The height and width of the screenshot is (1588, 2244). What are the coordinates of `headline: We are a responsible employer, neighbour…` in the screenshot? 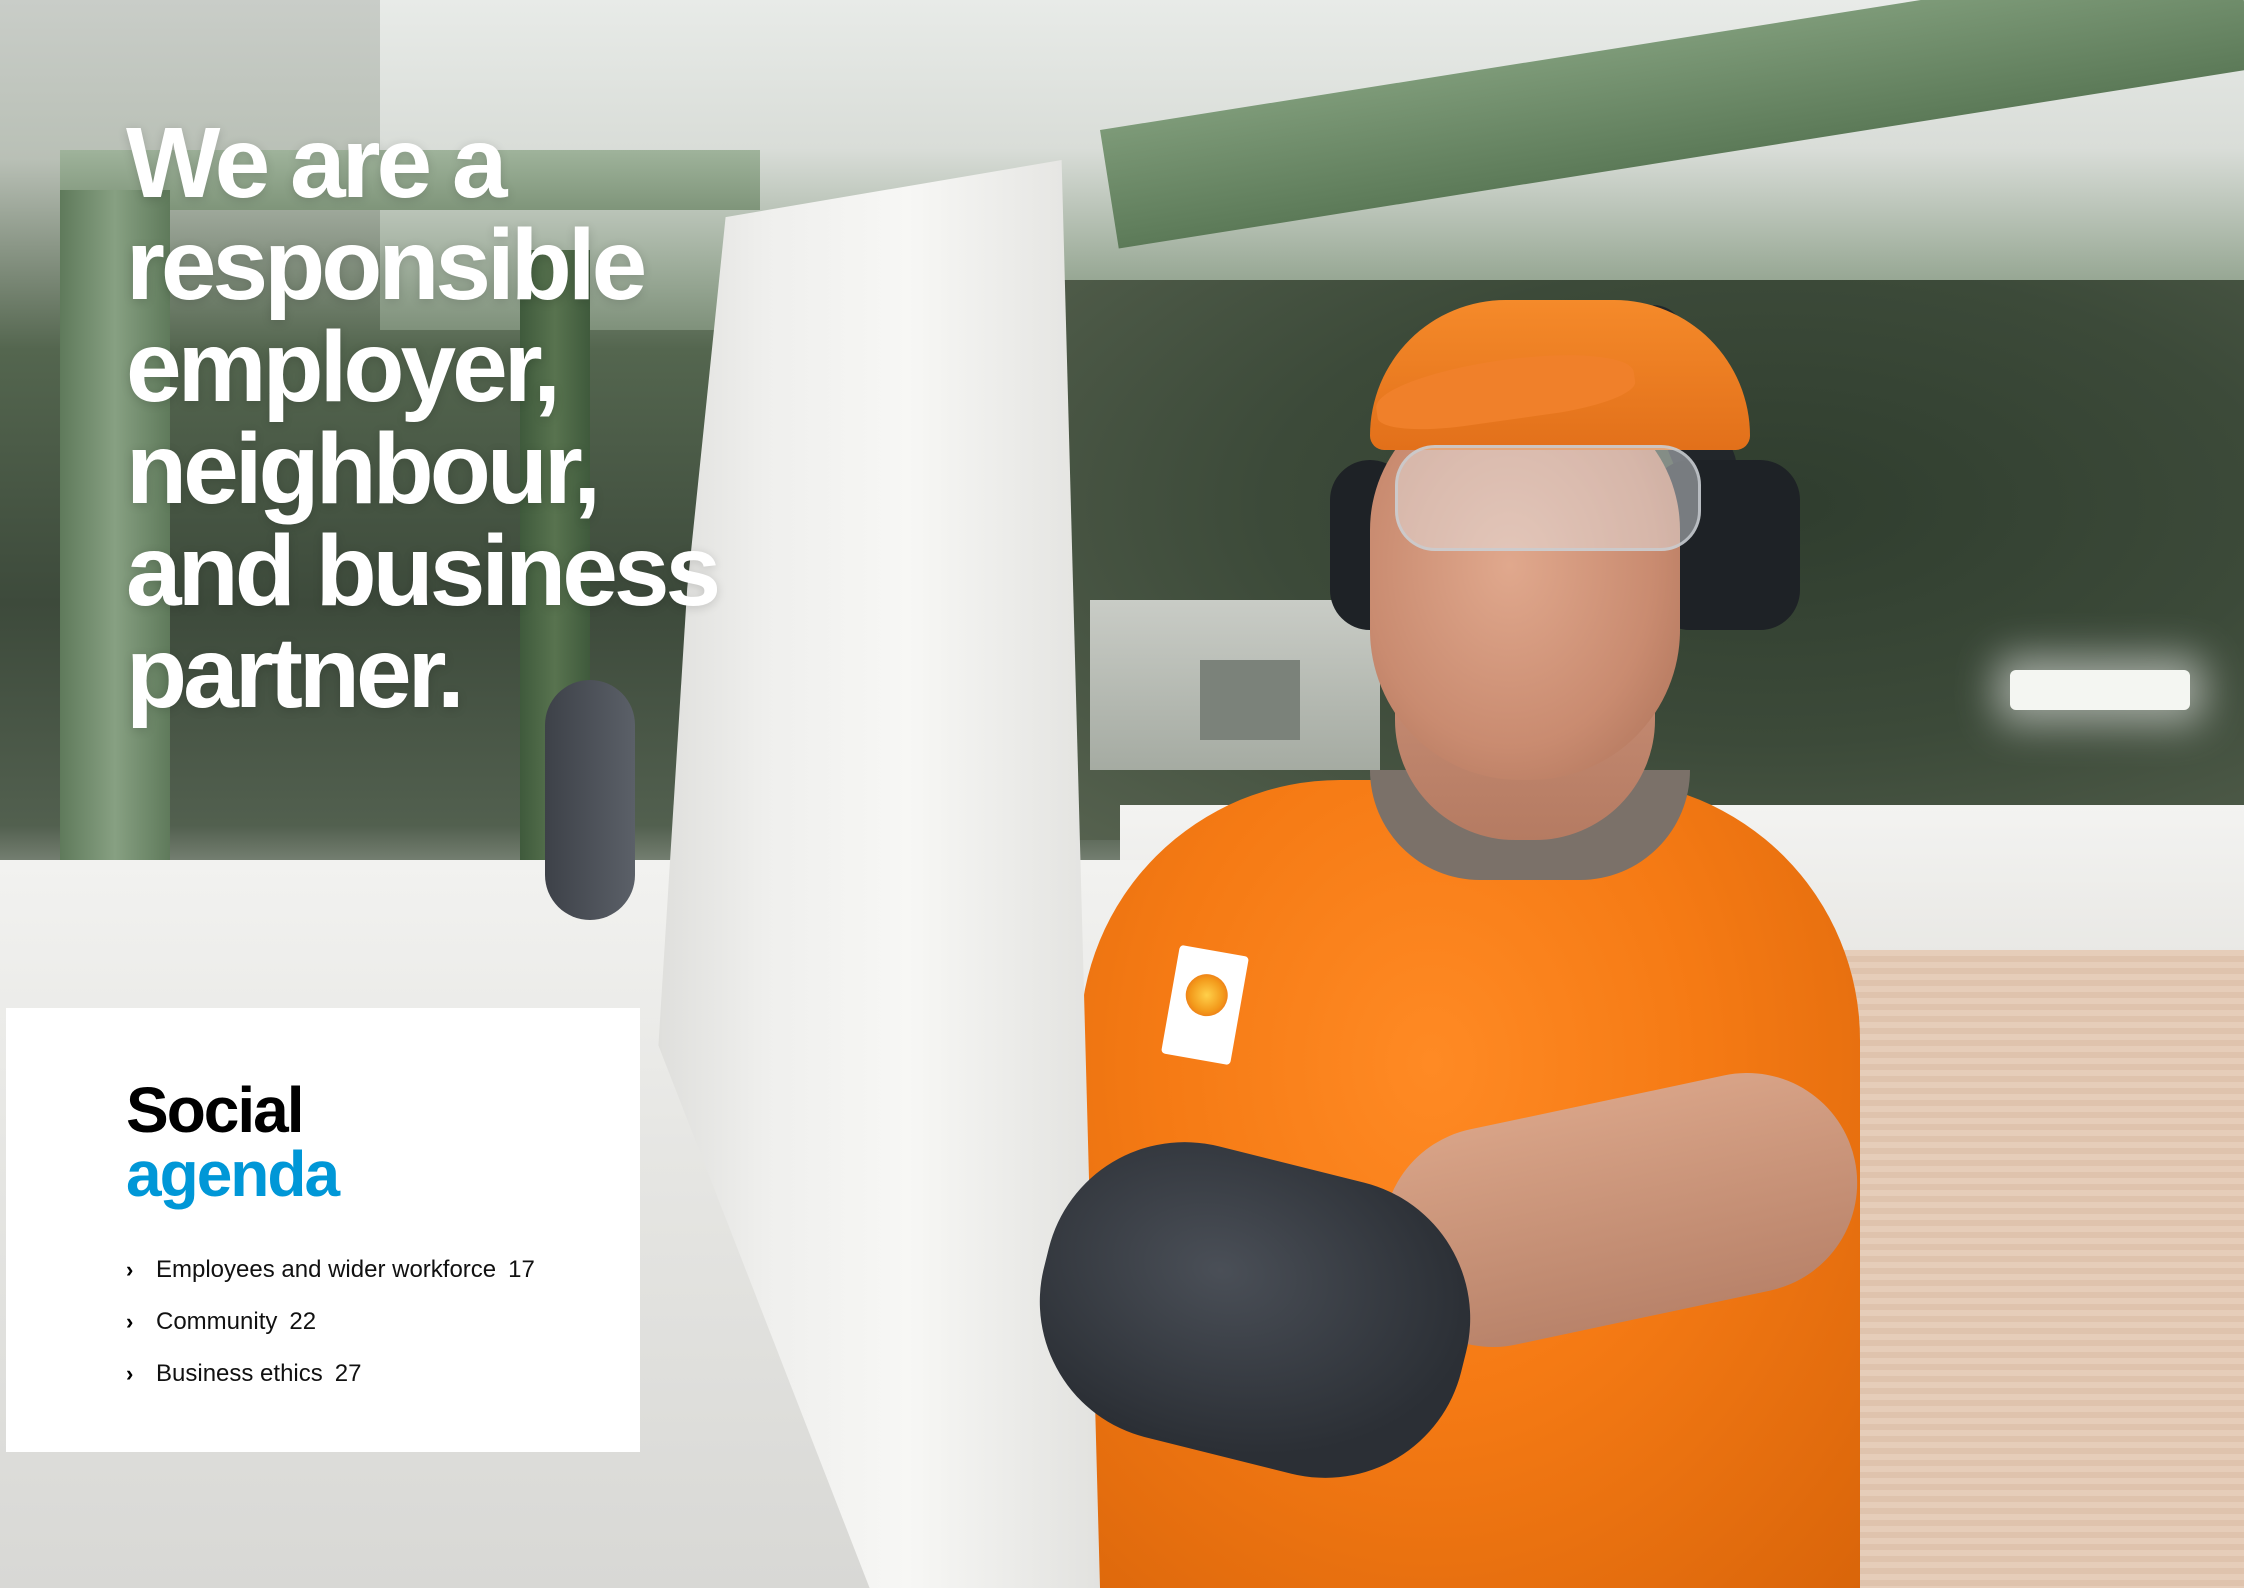 It's located at (486, 418).